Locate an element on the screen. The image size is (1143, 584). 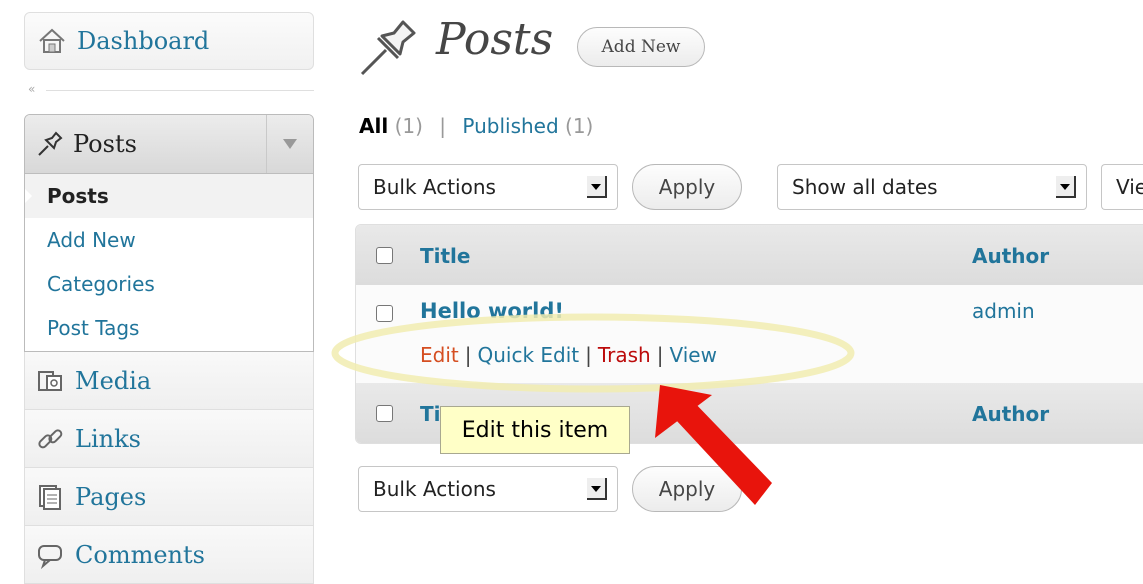
author-link: admin is located at coordinates (1003, 311).